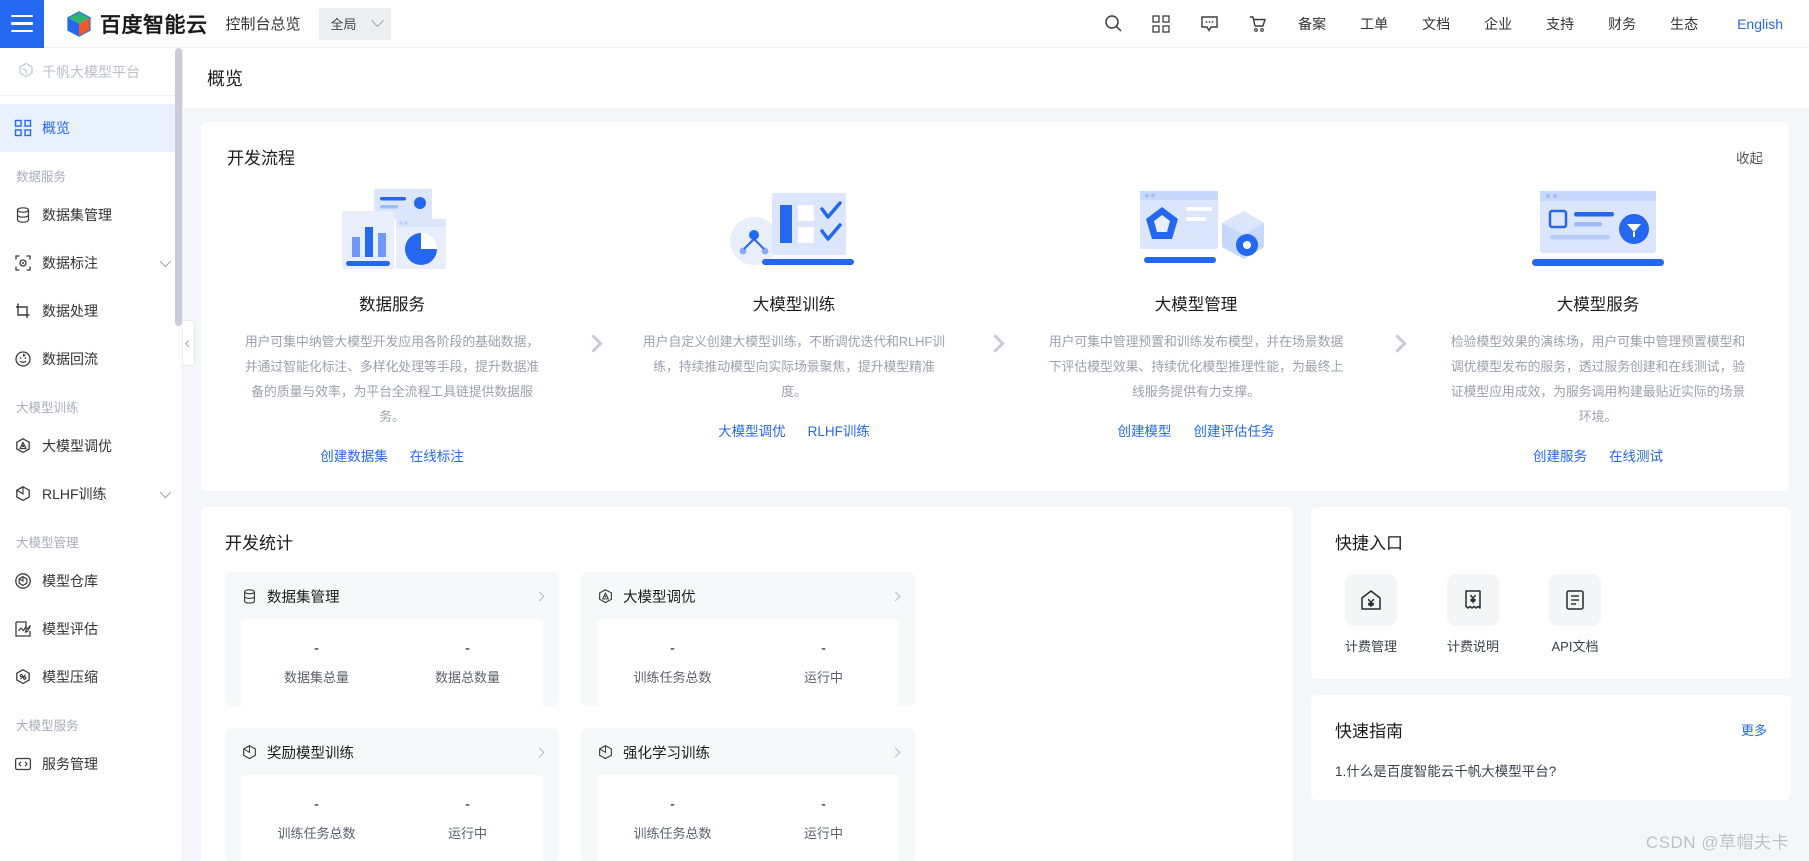 Image resolution: width=1809 pixels, height=861 pixels. I want to click on quick-guide-more-link: 更多, so click(1754, 729).